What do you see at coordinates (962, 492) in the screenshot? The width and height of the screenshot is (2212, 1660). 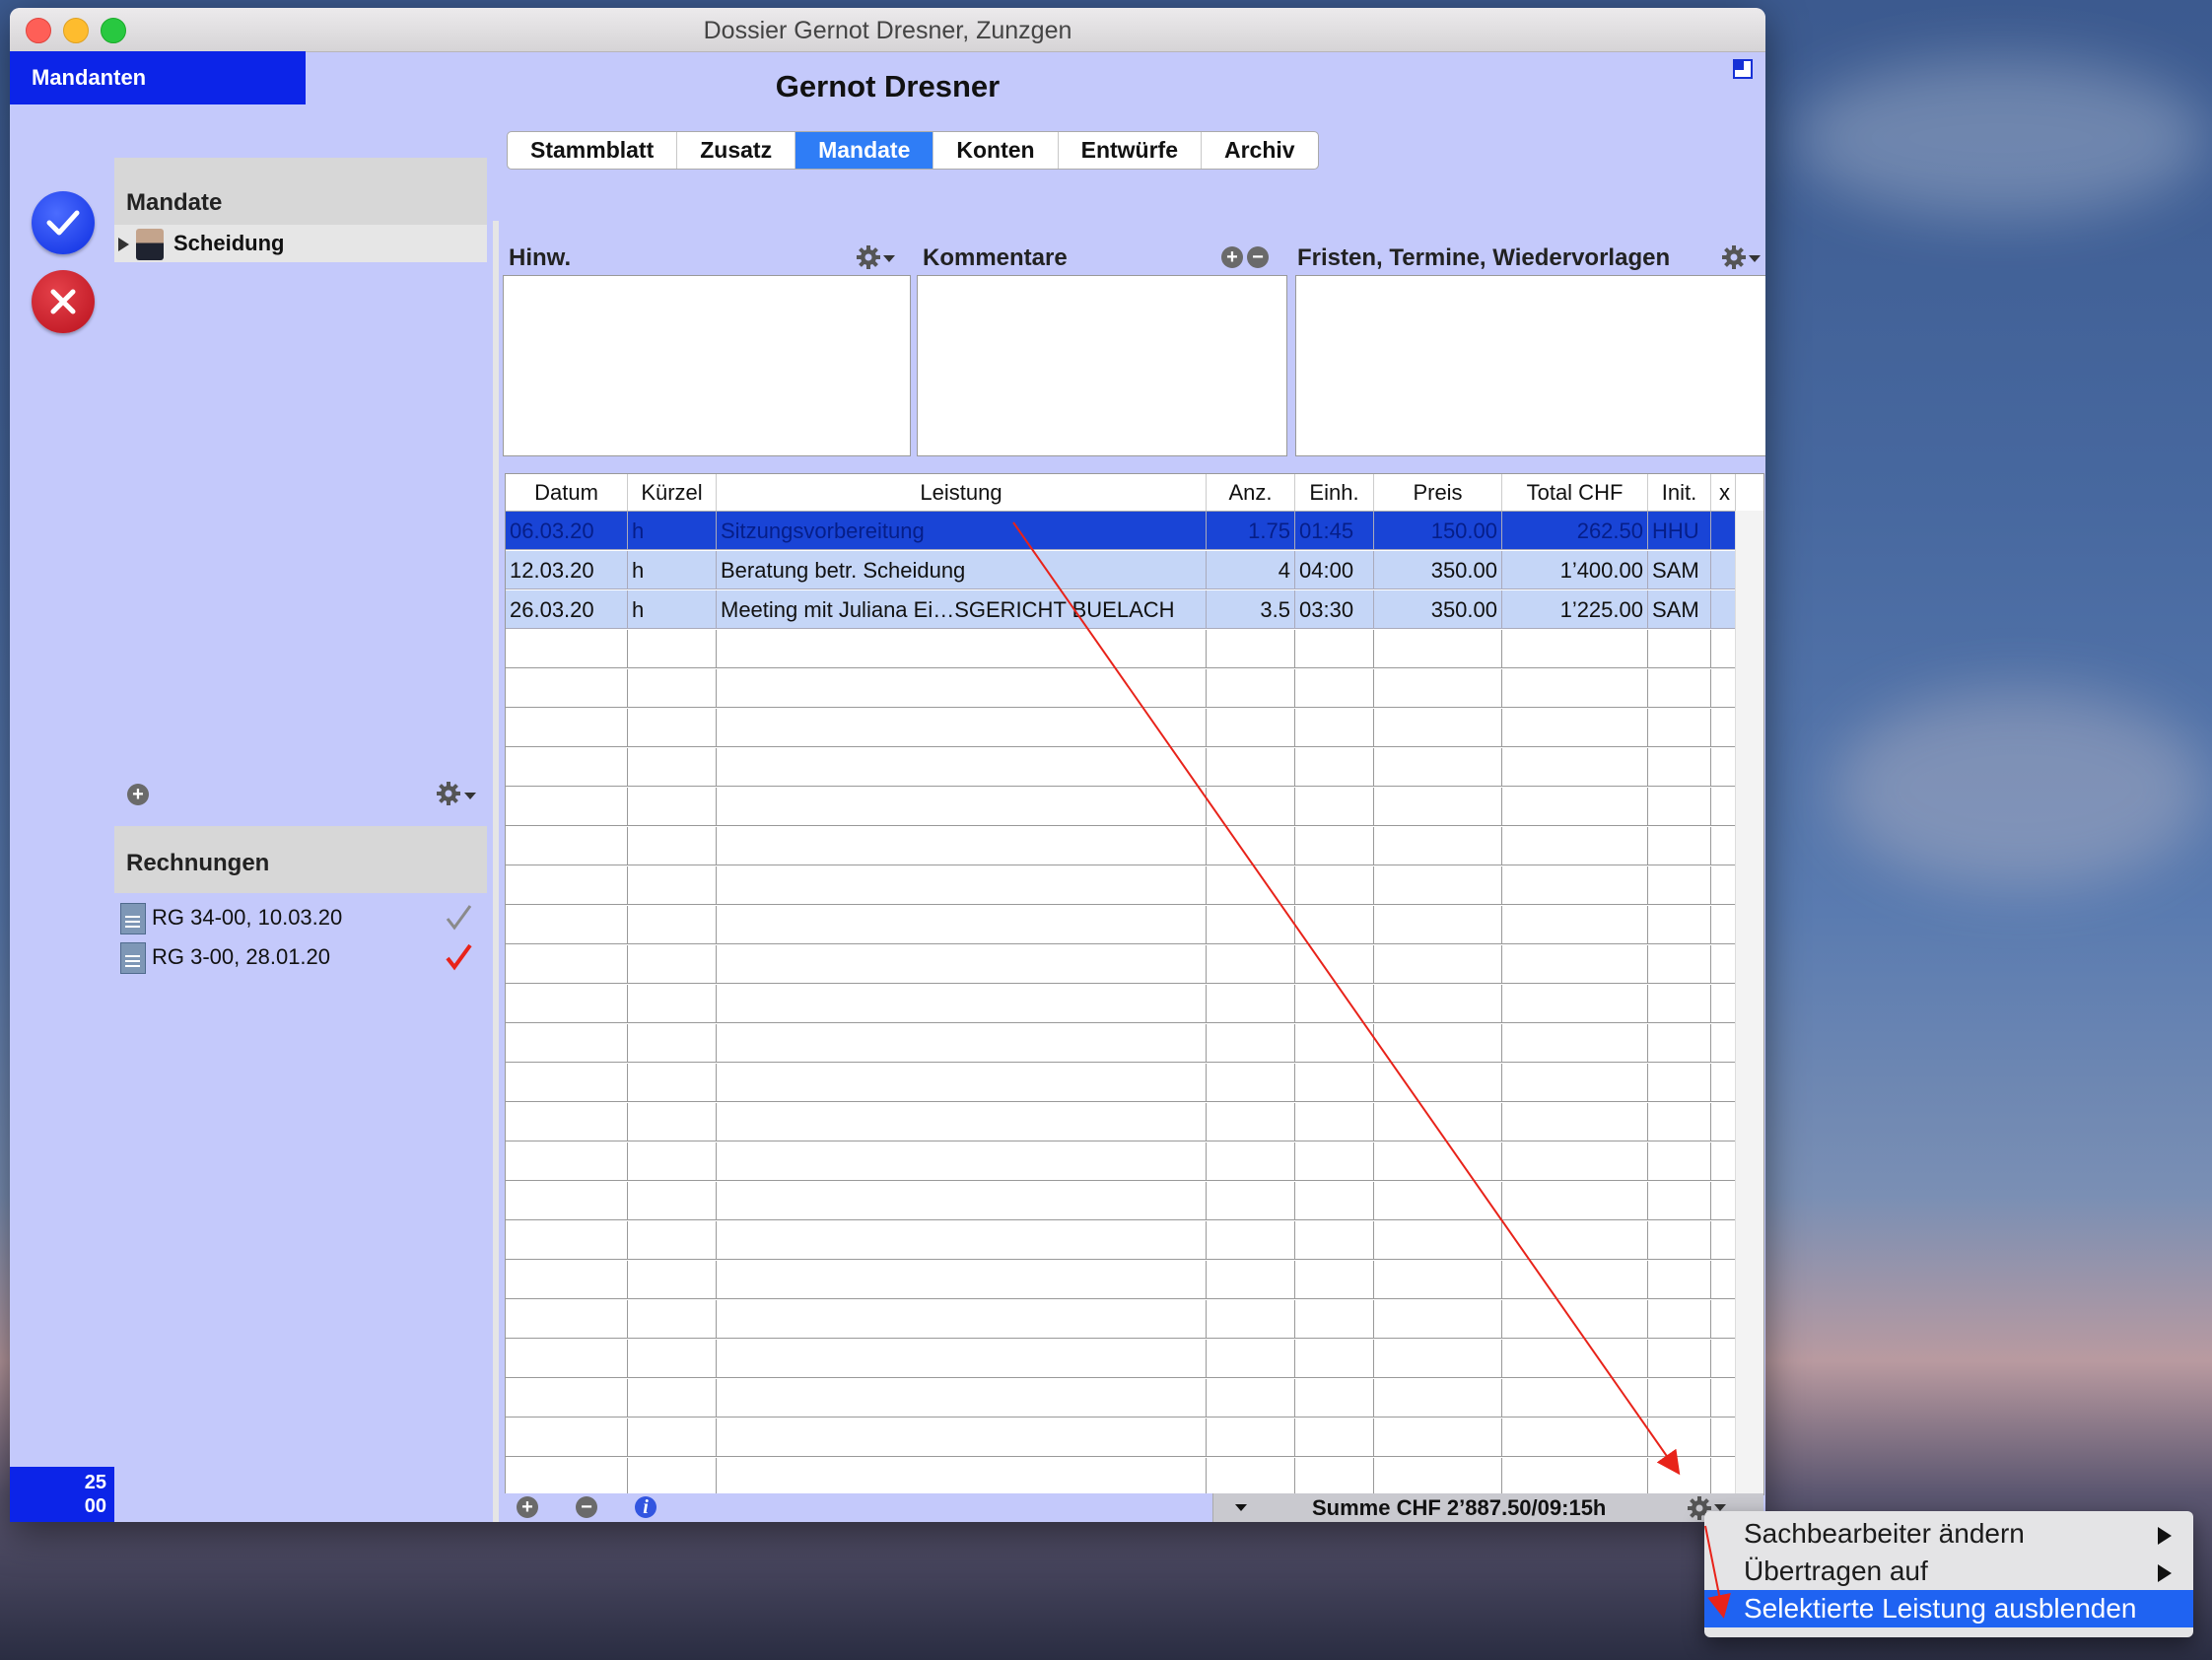 I see `column-header-leistung: Leistung` at bounding box center [962, 492].